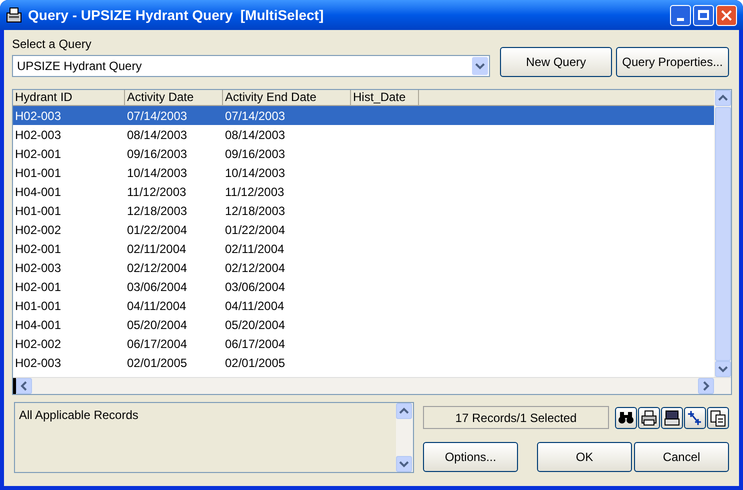  What do you see at coordinates (363, 343) in the screenshot?
I see `table-row: H02-002 06/17/2004 06/17/2004` at bounding box center [363, 343].